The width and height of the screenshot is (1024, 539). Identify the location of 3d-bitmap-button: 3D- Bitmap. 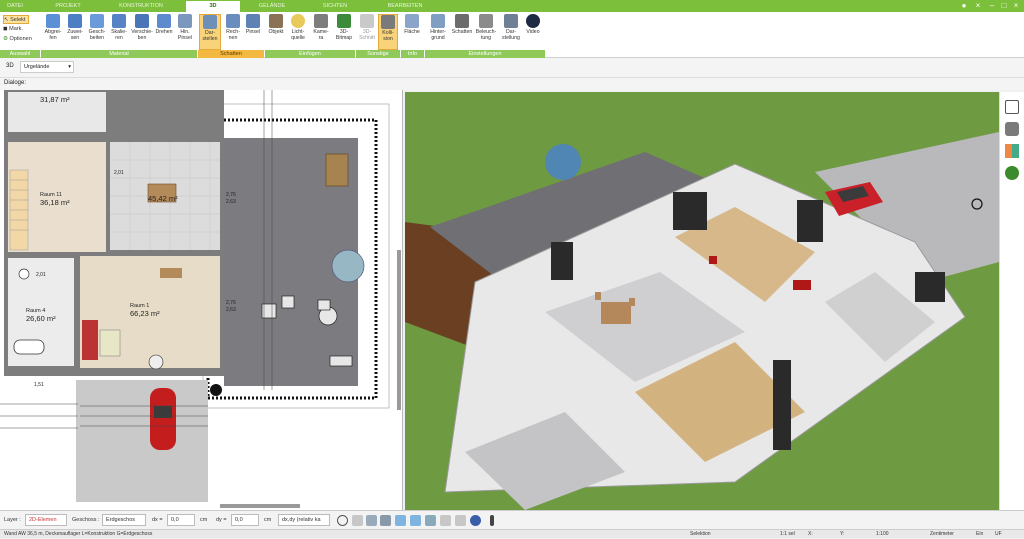
(344, 32).